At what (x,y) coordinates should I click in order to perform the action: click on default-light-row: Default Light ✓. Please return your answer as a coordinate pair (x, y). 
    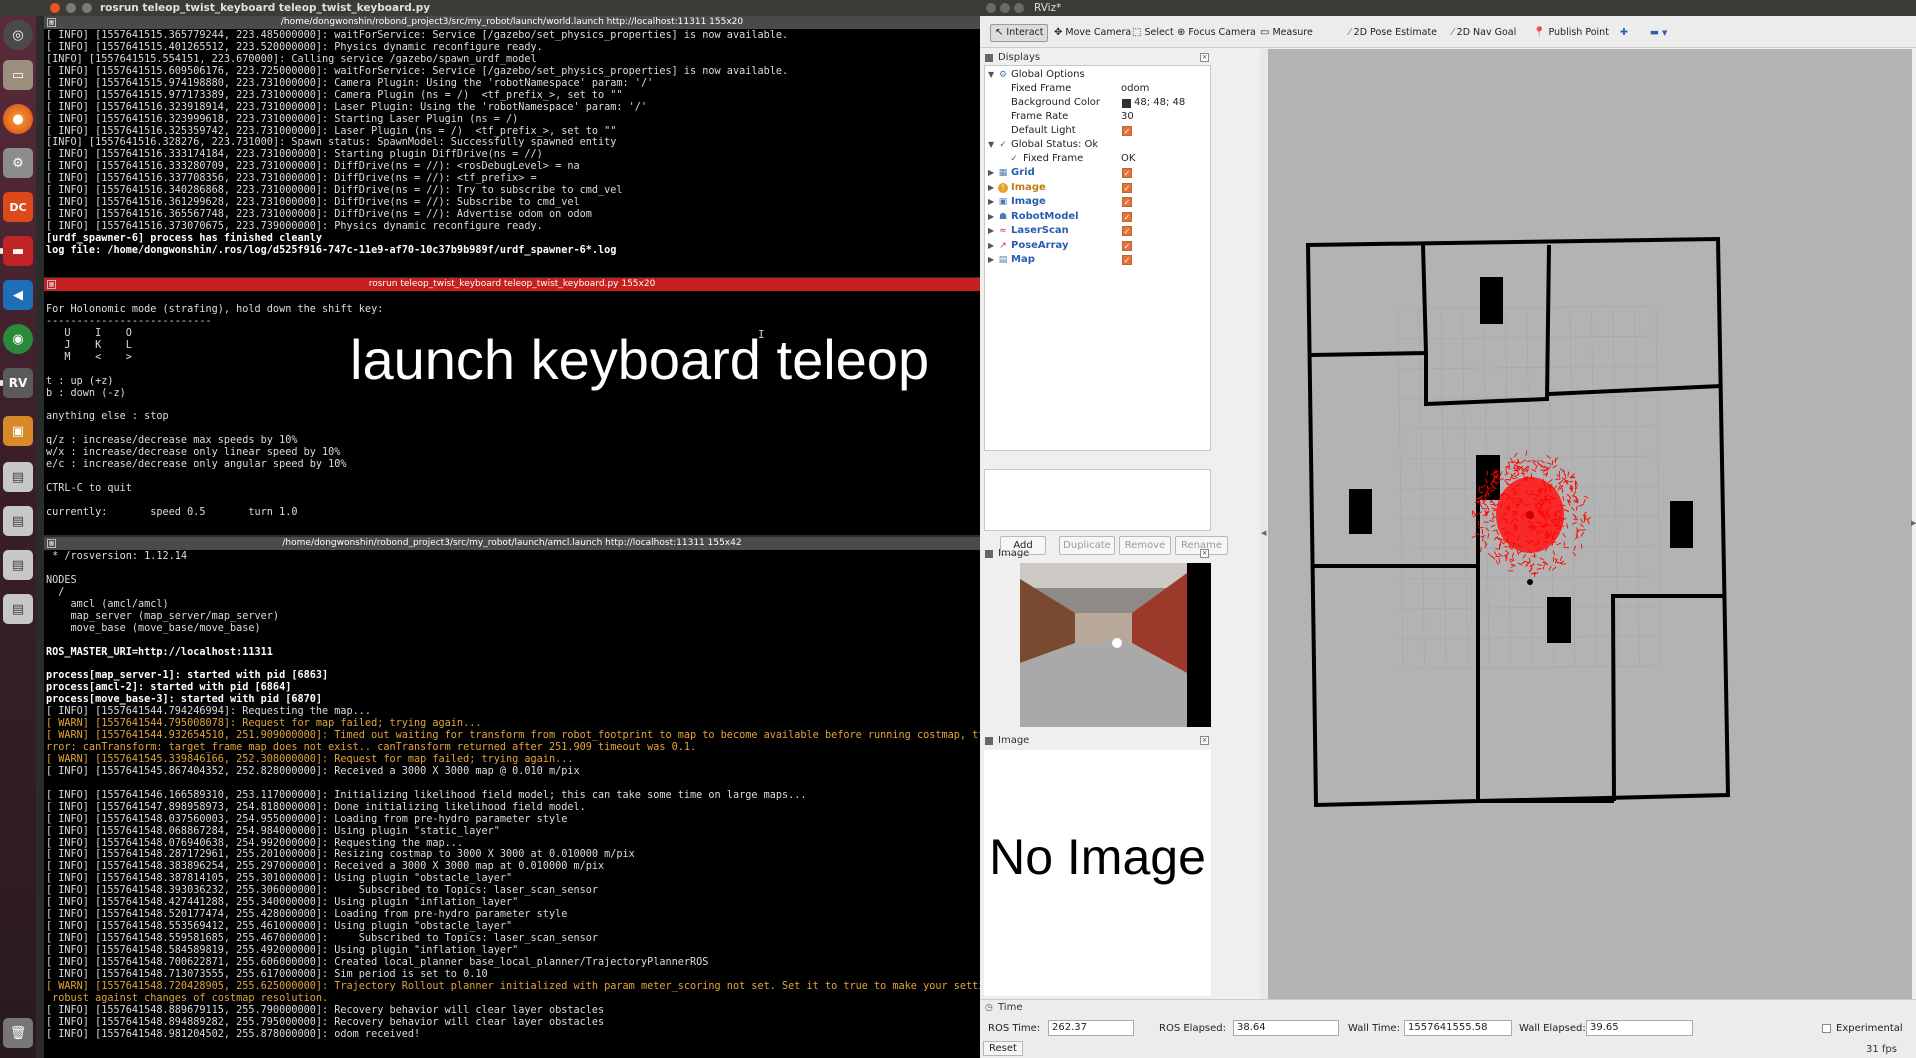
    Looking at the image, I should click on (1097, 131).